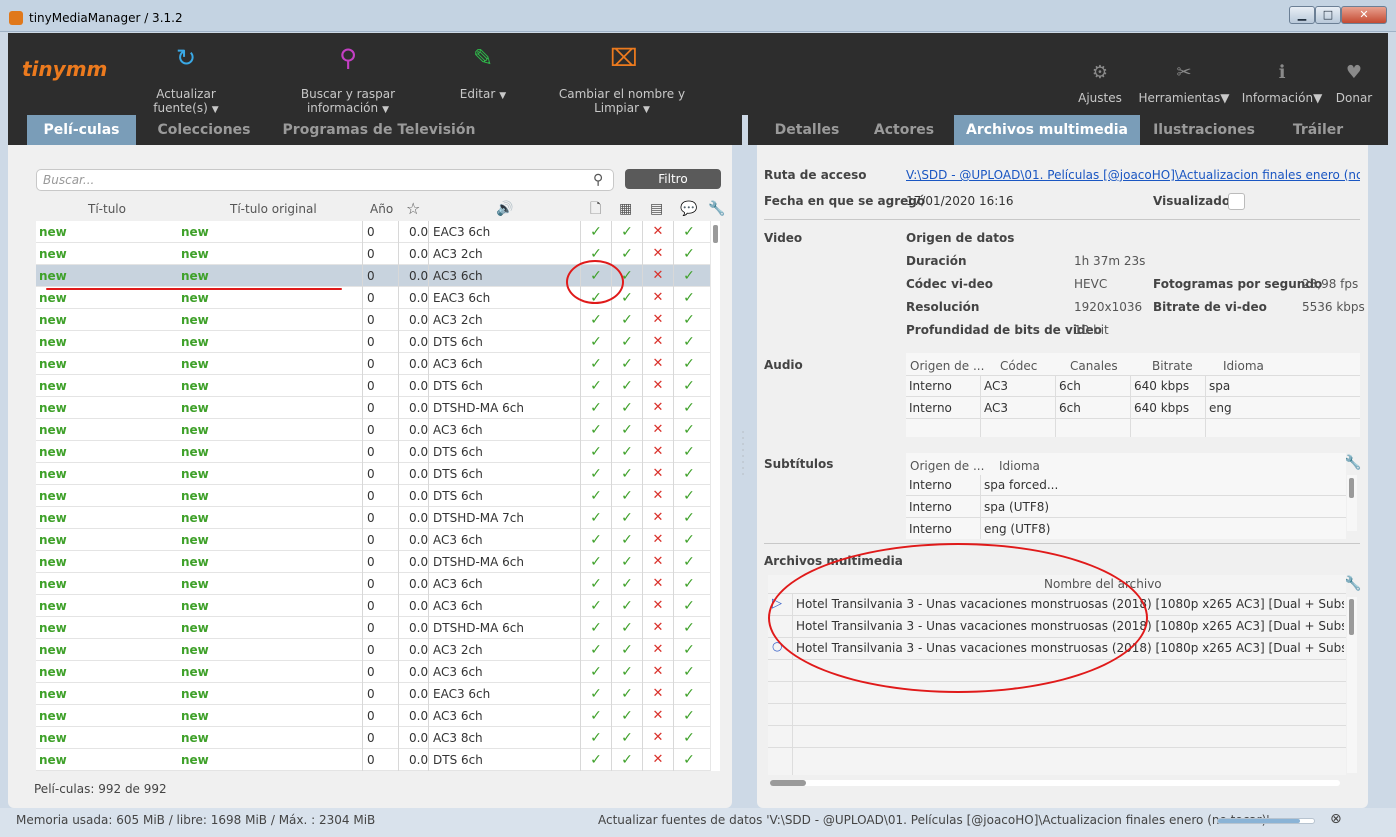 This screenshot has height=837, width=1396. I want to click on minimize-button: ▁, so click(1302, 15).